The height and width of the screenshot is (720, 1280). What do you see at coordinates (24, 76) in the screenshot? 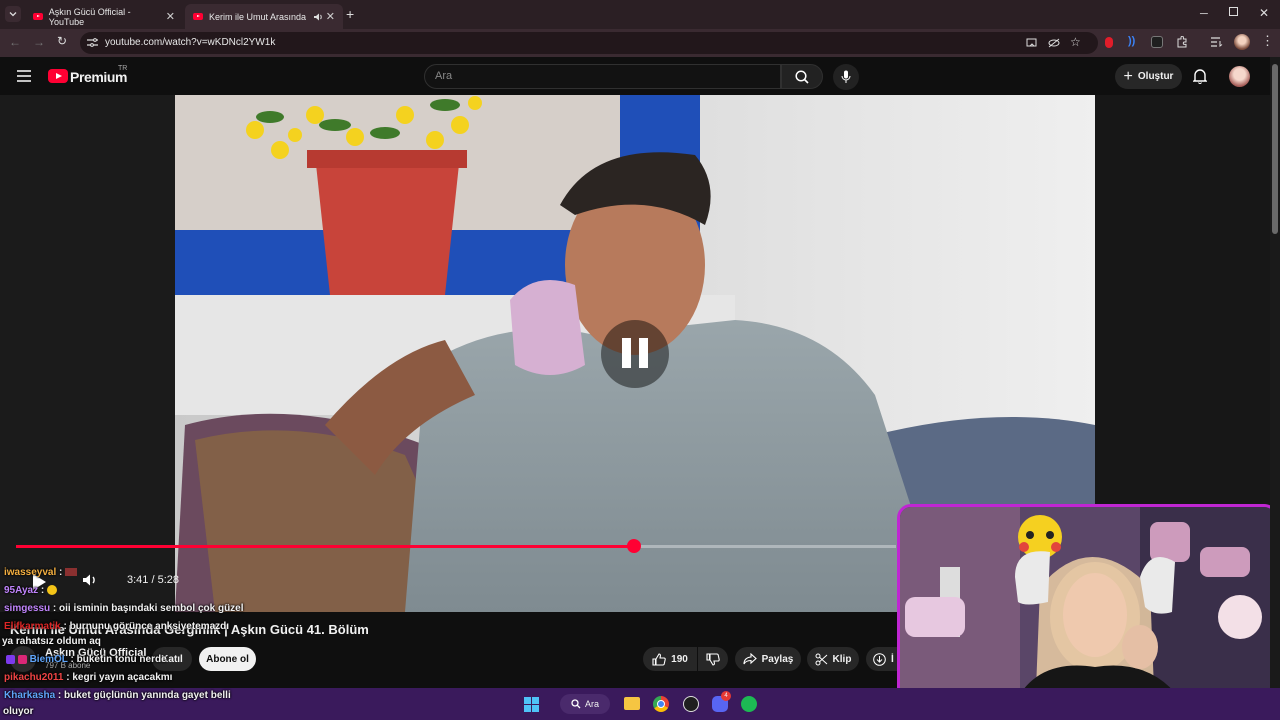
I see `hamburger-menu-icon` at bounding box center [24, 76].